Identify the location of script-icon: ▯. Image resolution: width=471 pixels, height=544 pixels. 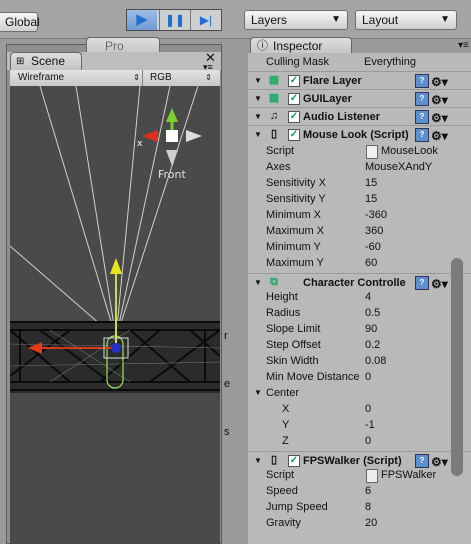
(274, 134).